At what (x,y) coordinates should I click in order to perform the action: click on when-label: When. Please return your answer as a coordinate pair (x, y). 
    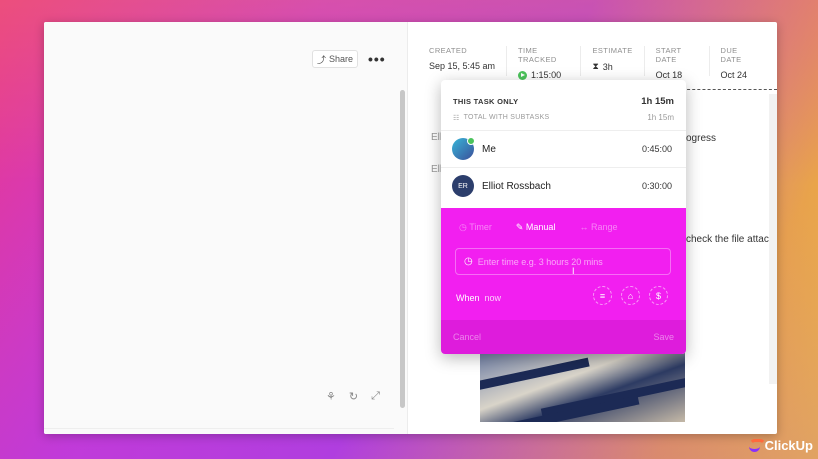
    Looking at the image, I should click on (468, 298).